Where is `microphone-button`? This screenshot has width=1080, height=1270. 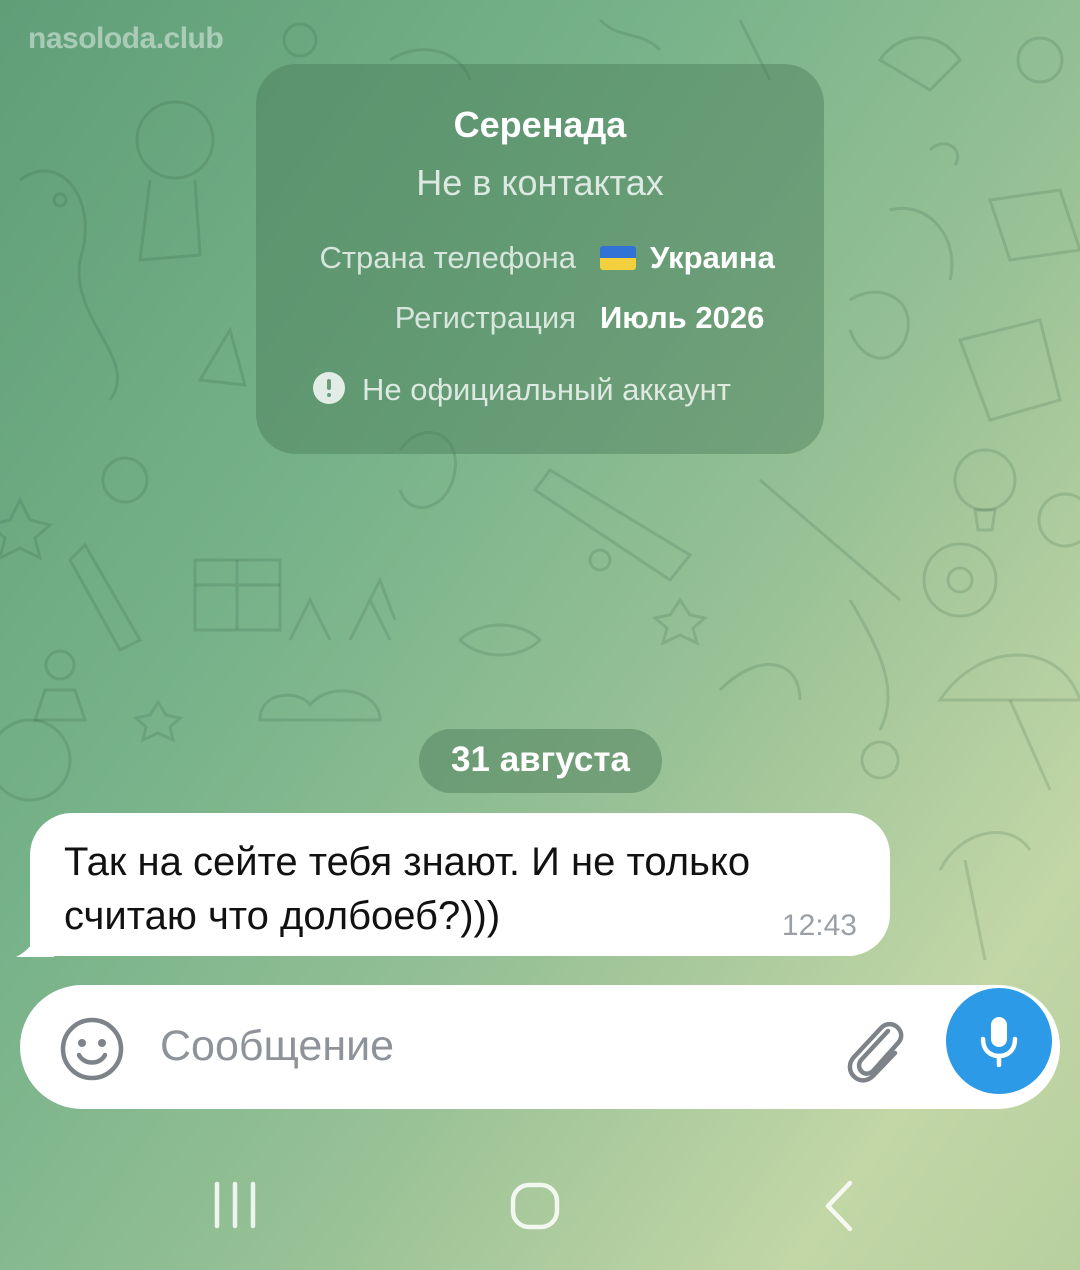
microphone-button is located at coordinates (999, 1041).